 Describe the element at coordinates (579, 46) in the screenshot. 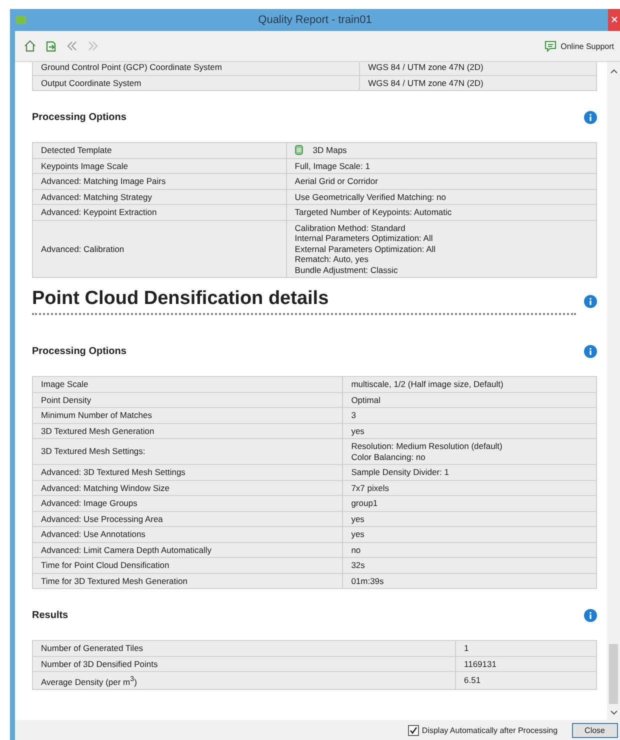

I see `online-support-button: Online Support` at that location.